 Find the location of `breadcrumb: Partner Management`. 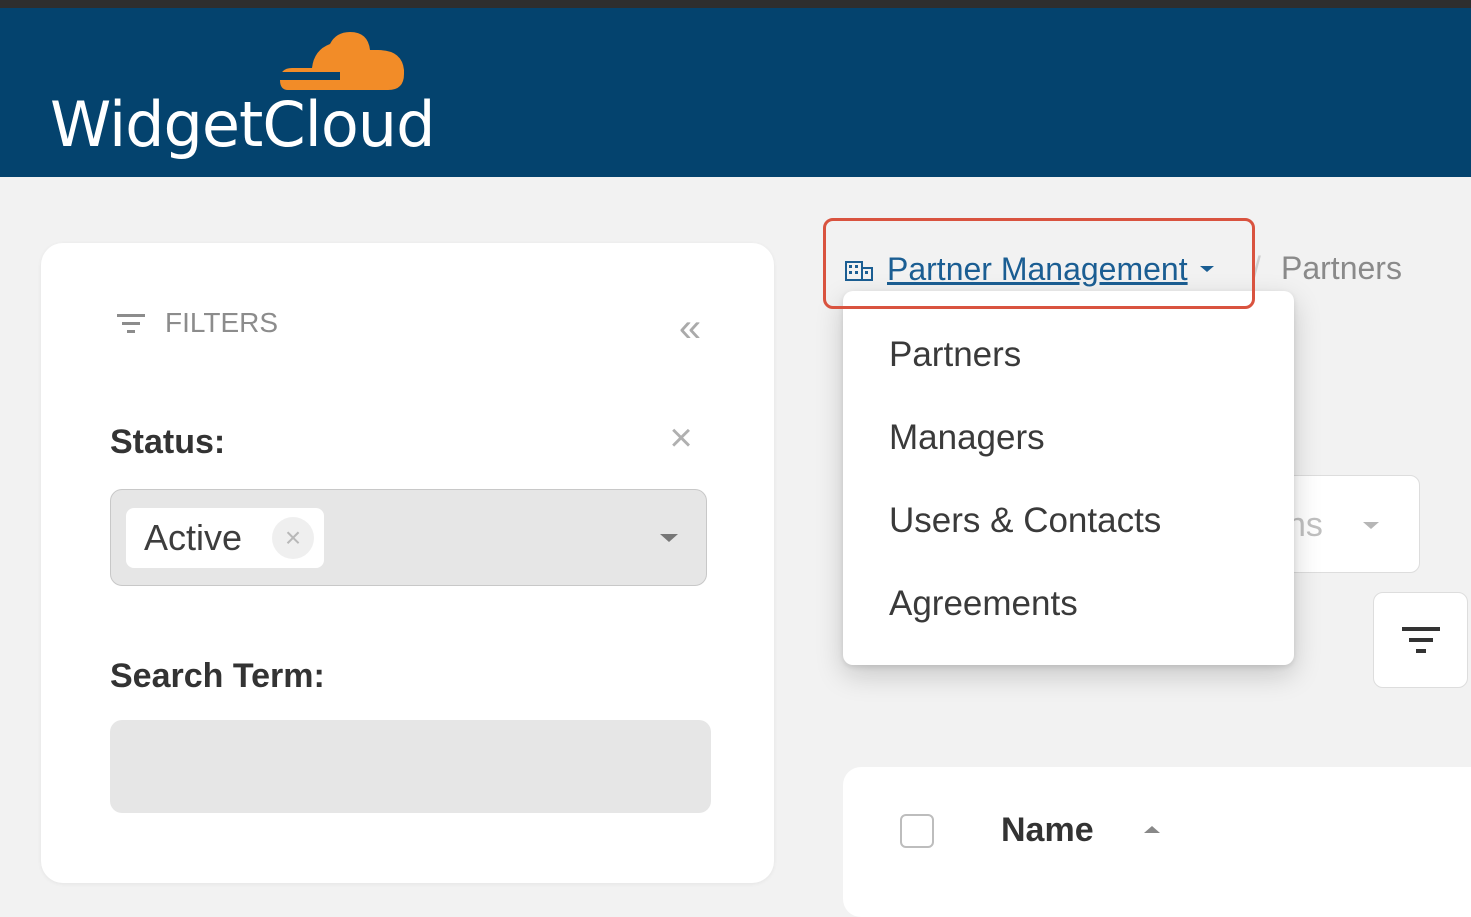

breadcrumb: Partner Management is located at coordinates (1029, 269).